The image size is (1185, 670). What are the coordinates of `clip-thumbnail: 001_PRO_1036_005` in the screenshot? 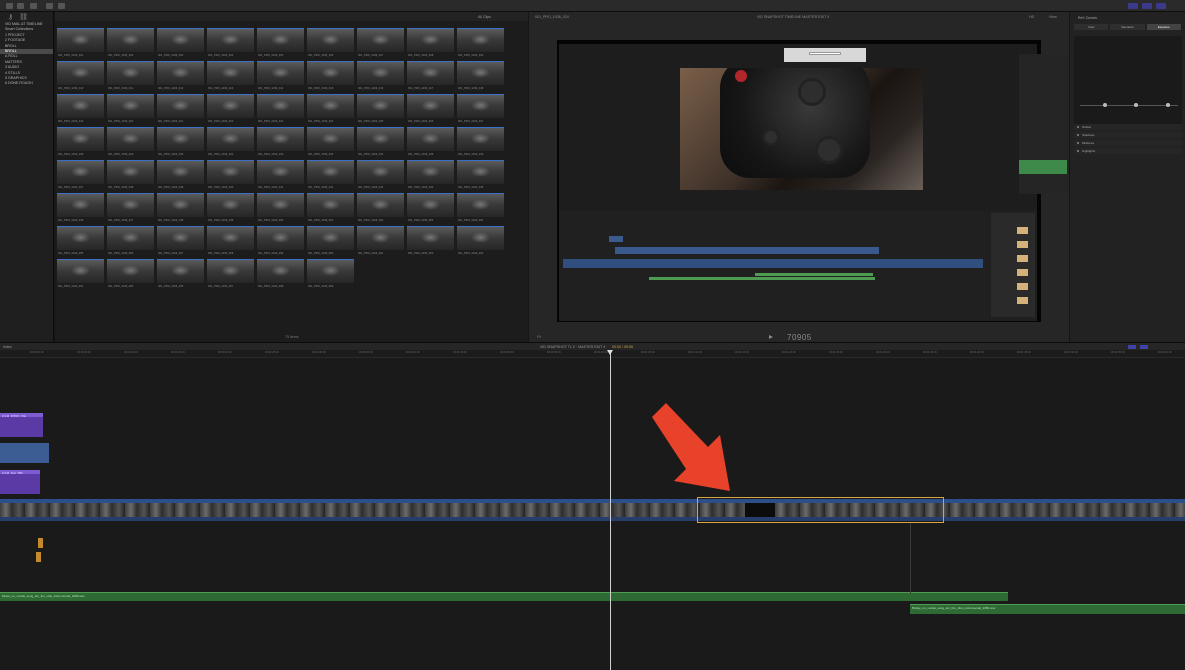 It's located at (280, 42).